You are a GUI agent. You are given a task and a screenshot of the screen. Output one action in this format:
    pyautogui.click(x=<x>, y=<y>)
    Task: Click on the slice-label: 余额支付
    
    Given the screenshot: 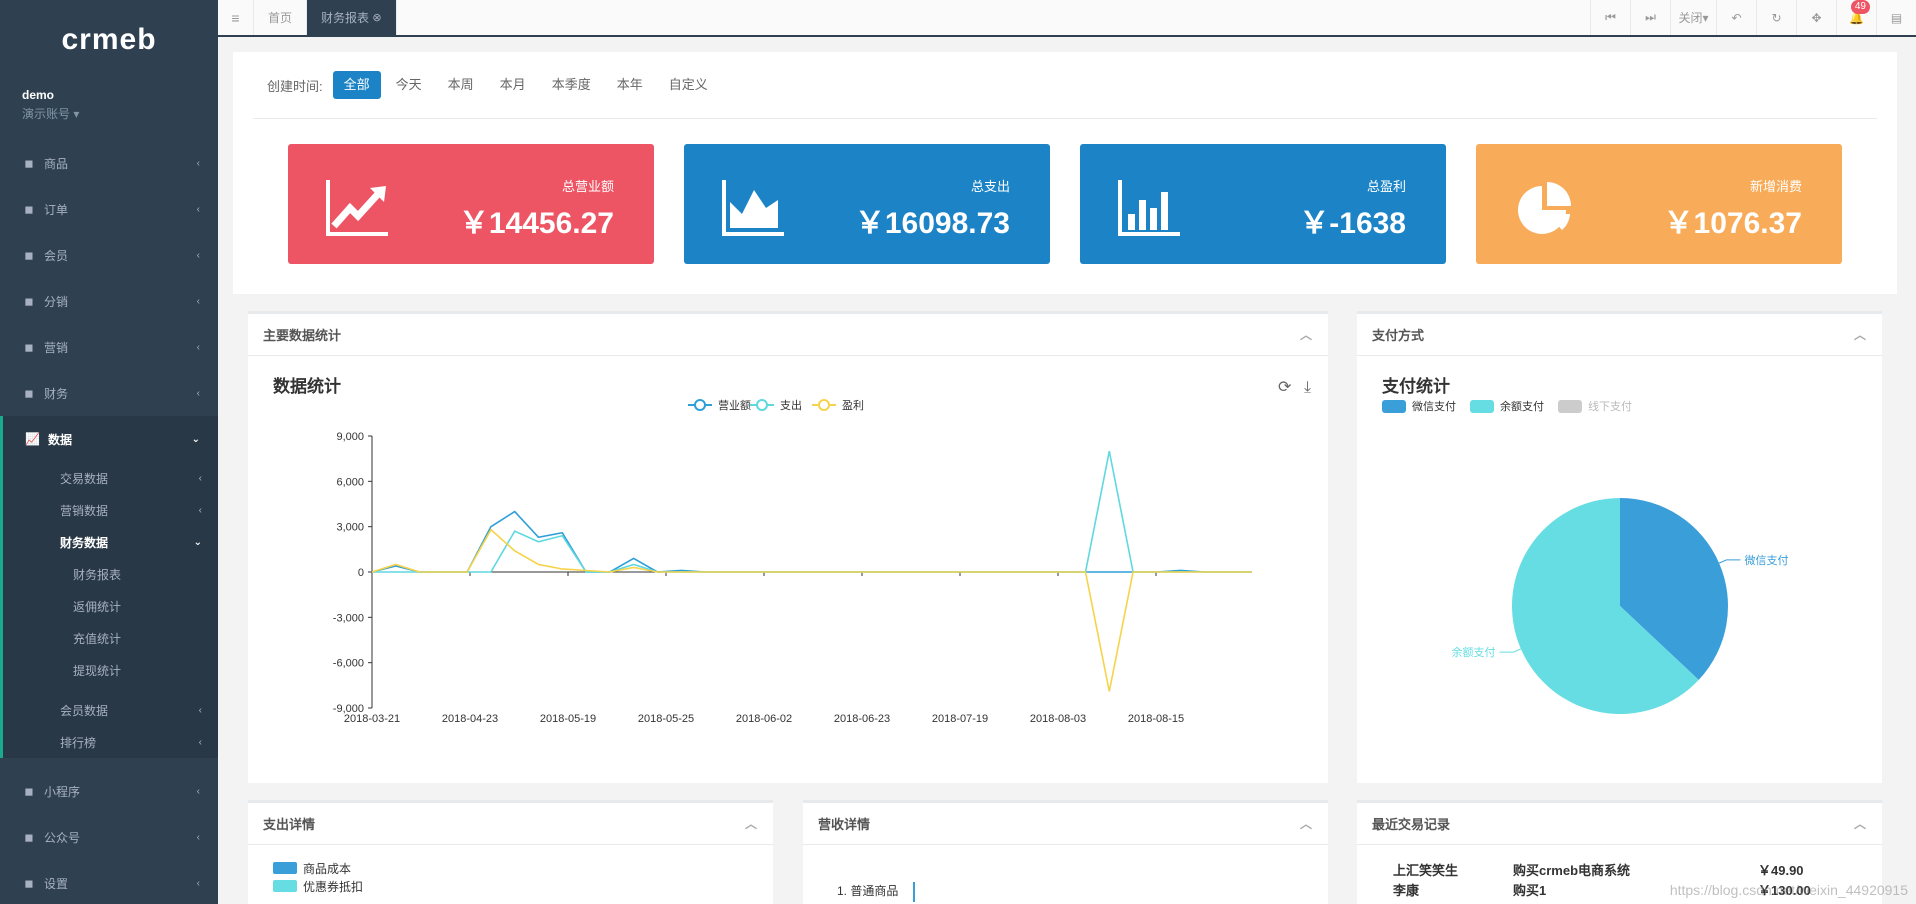 What is the action you would take?
    pyautogui.click(x=1474, y=652)
    